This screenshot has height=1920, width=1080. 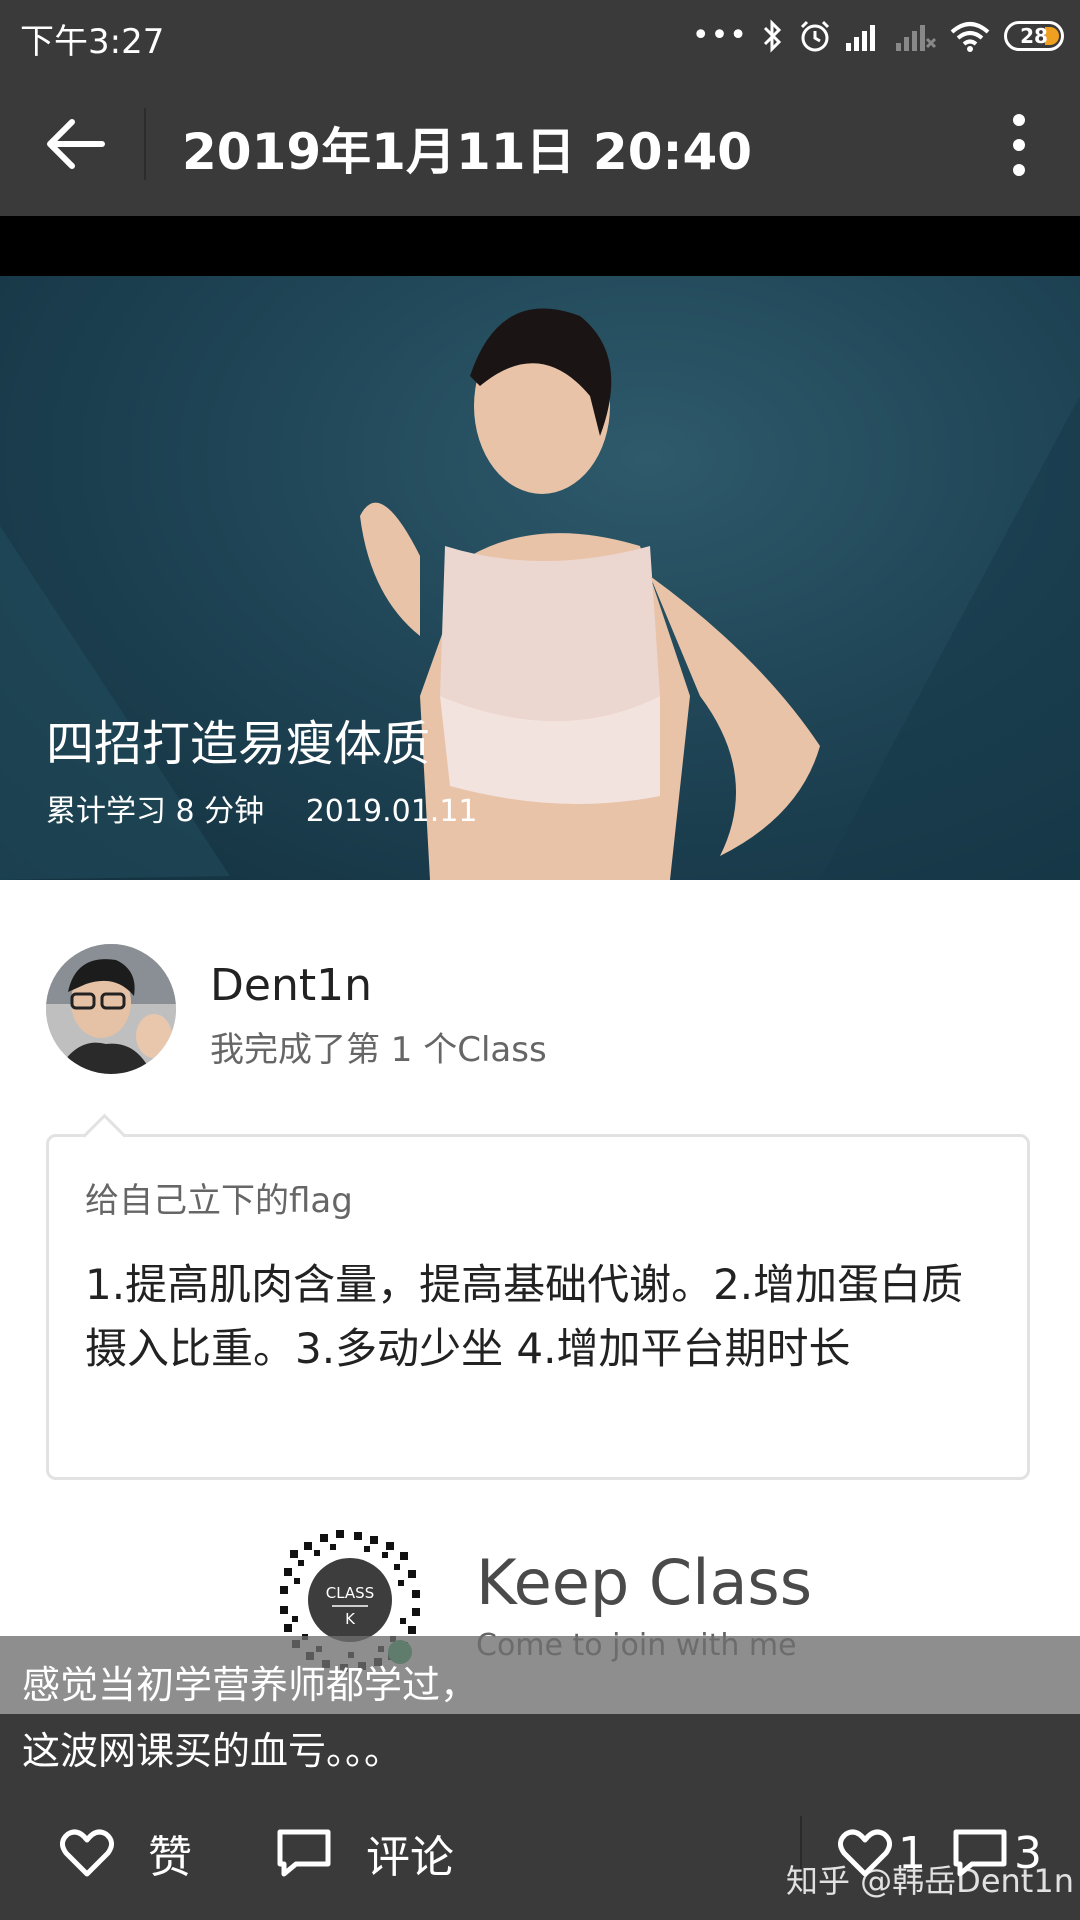 I want to click on bottom-action-bar: 赞 评论 1 3 知乎 @韩岳Dent1n, so click(x=540, y=1853).